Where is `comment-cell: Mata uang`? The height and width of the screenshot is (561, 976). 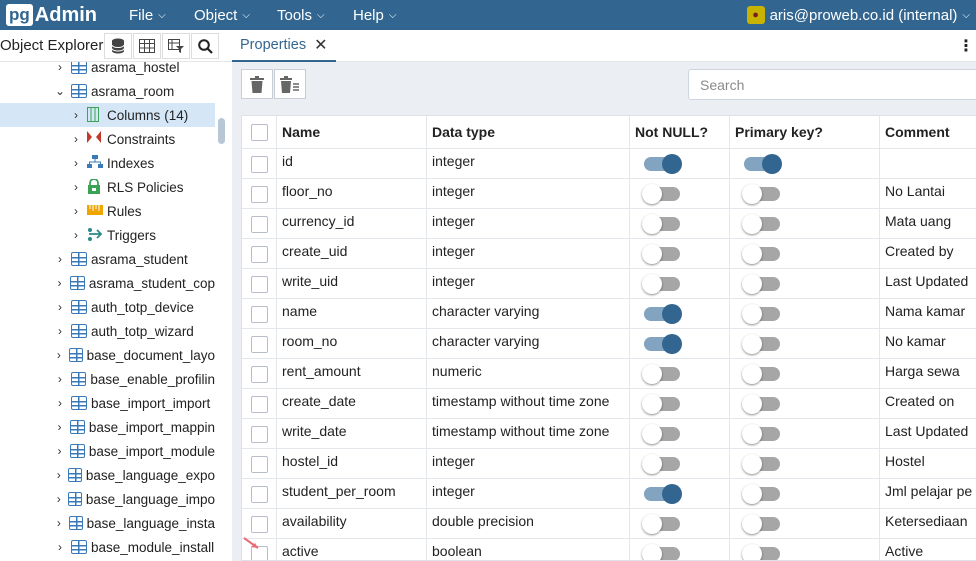 comment-cell: Mata uang is located at coordinates (928, 223).